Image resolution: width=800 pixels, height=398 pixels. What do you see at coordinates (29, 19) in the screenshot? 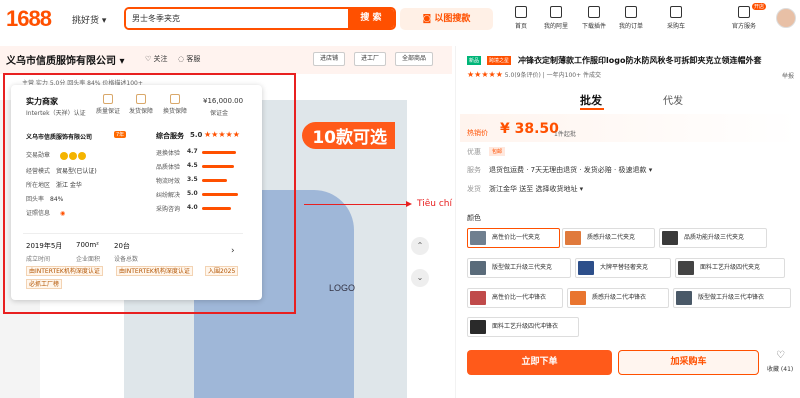
I see `site-logo: 1688` at bounding box center [29, 19].